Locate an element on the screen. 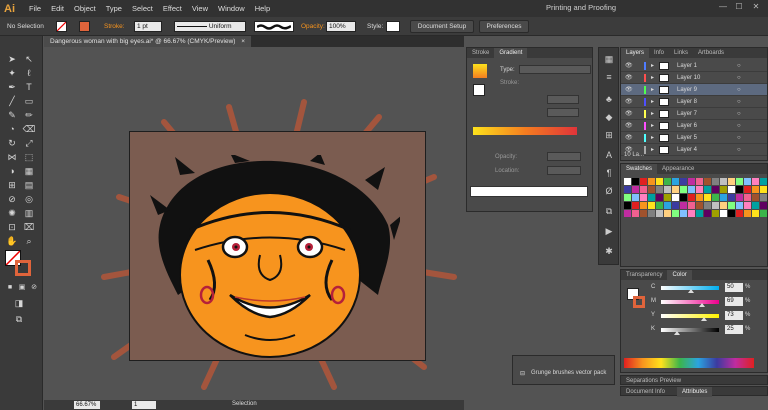 This screenshot has height=410, width=768. color-channel-value: 25 is located at coordinates (734, 329).